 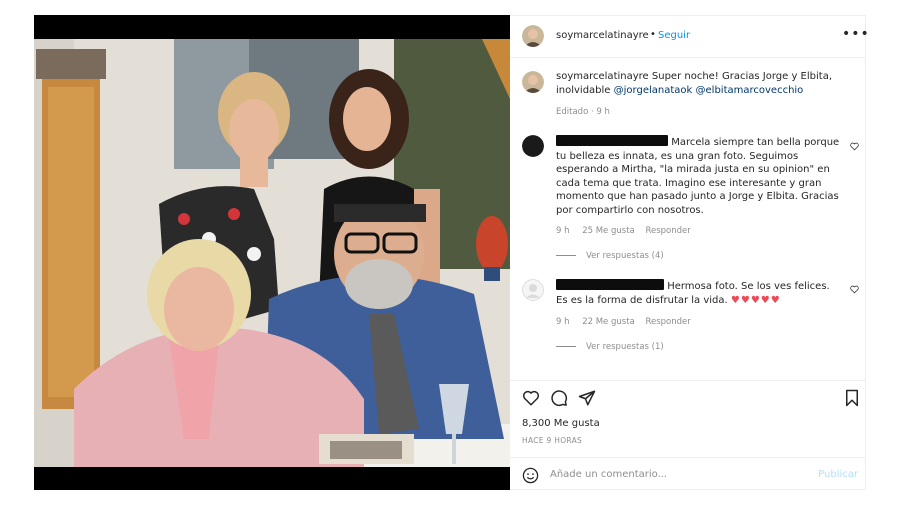 What do you see at coordinates (561, 423) in the screenshot?
I see `likes-count: 8,300 Me gusta` at bounding box center [561, 423].